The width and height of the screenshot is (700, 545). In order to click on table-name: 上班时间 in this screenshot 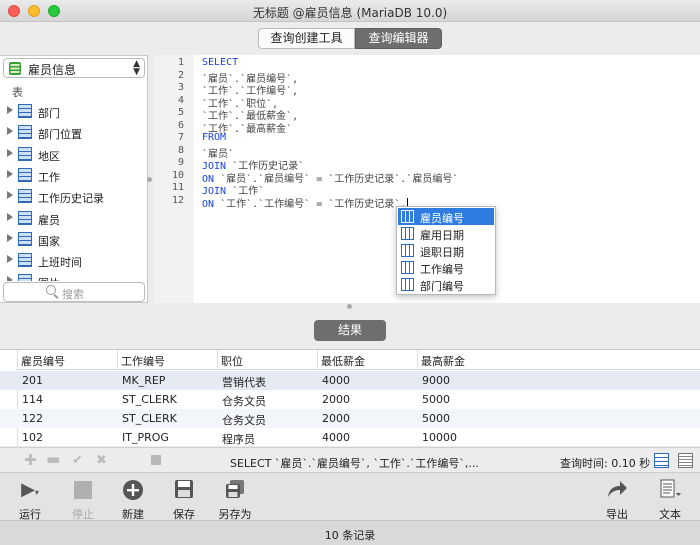, I will do `click(60, 262)`.